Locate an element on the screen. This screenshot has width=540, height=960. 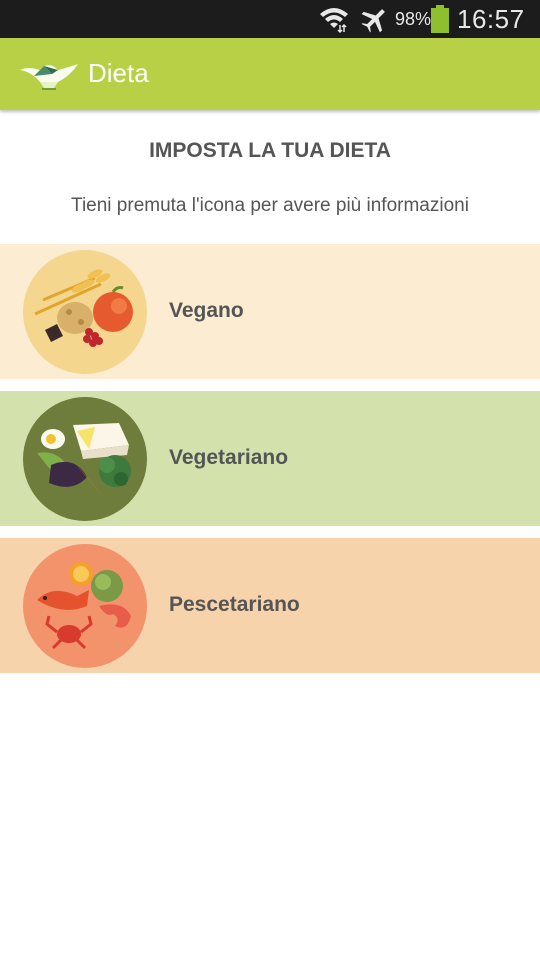
clock: 16:57 is located at coordinates (491, 19).